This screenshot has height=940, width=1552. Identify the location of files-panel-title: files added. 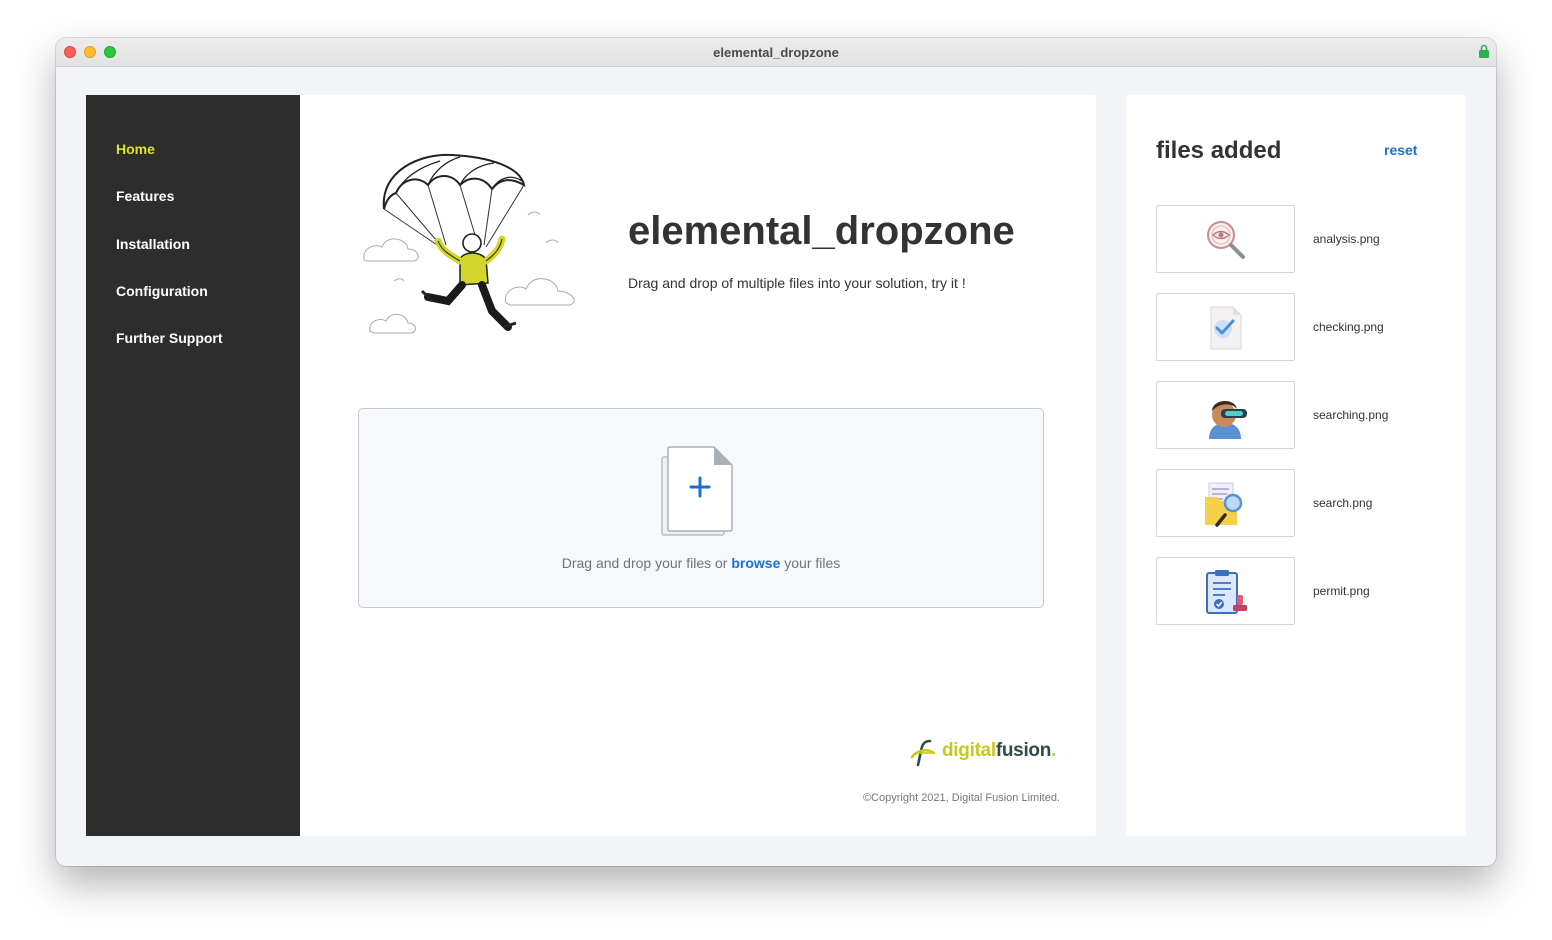
(1219, 150).